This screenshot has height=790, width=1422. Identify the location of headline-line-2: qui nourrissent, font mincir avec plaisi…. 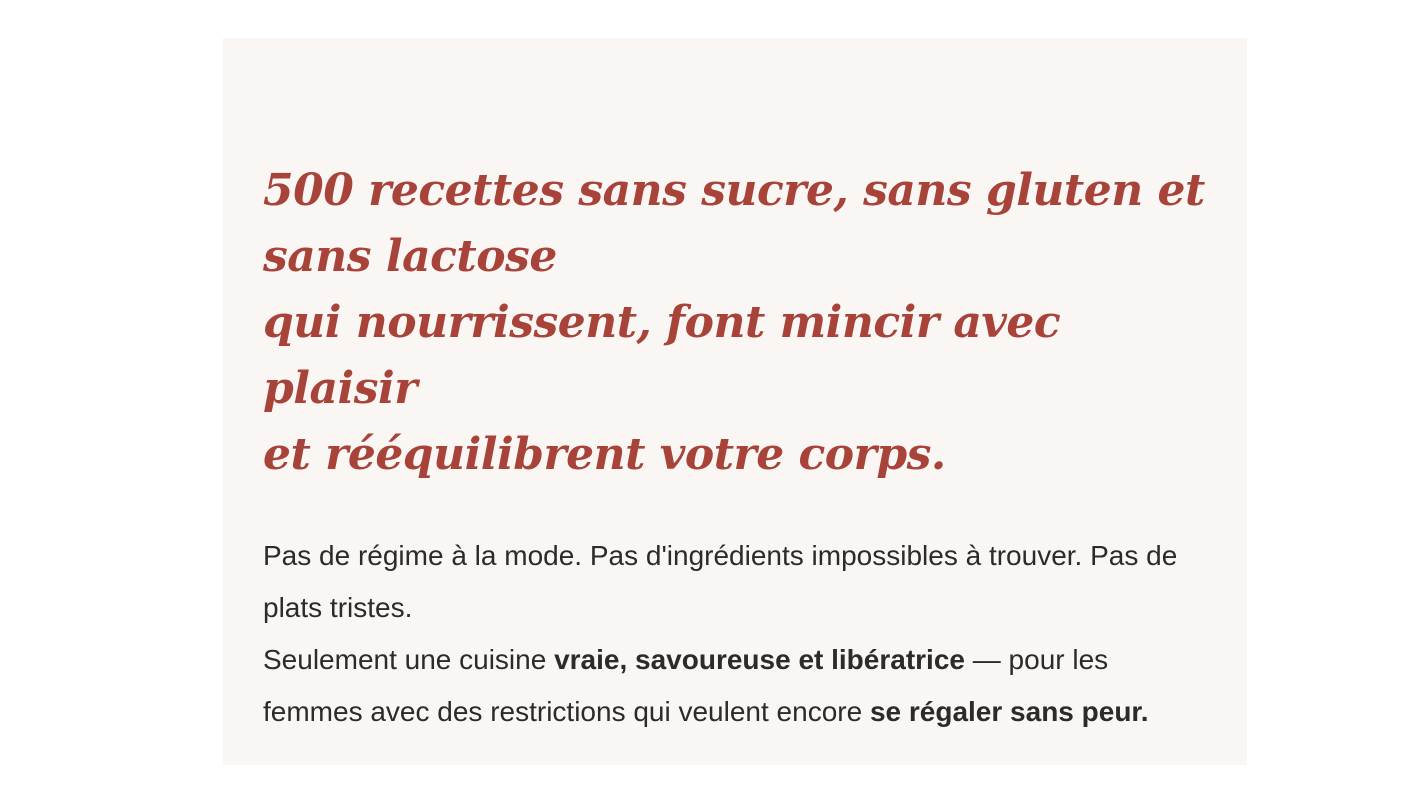
(662, 355).